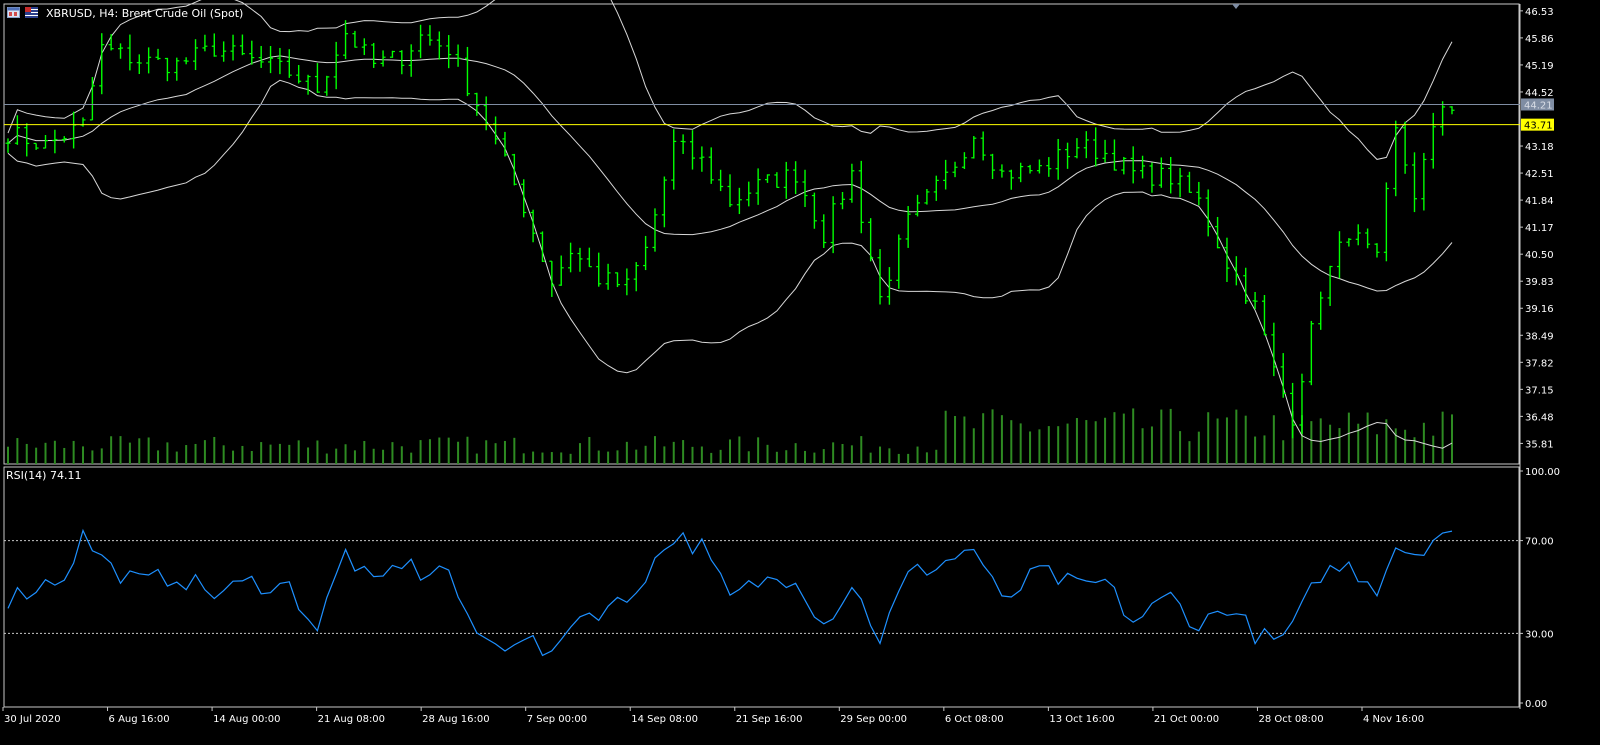 Image resolution: width=1600 pixels, height=745 pixels. I want to click on time-axis-label: 21 Aug 08:00, so click(351, 719).